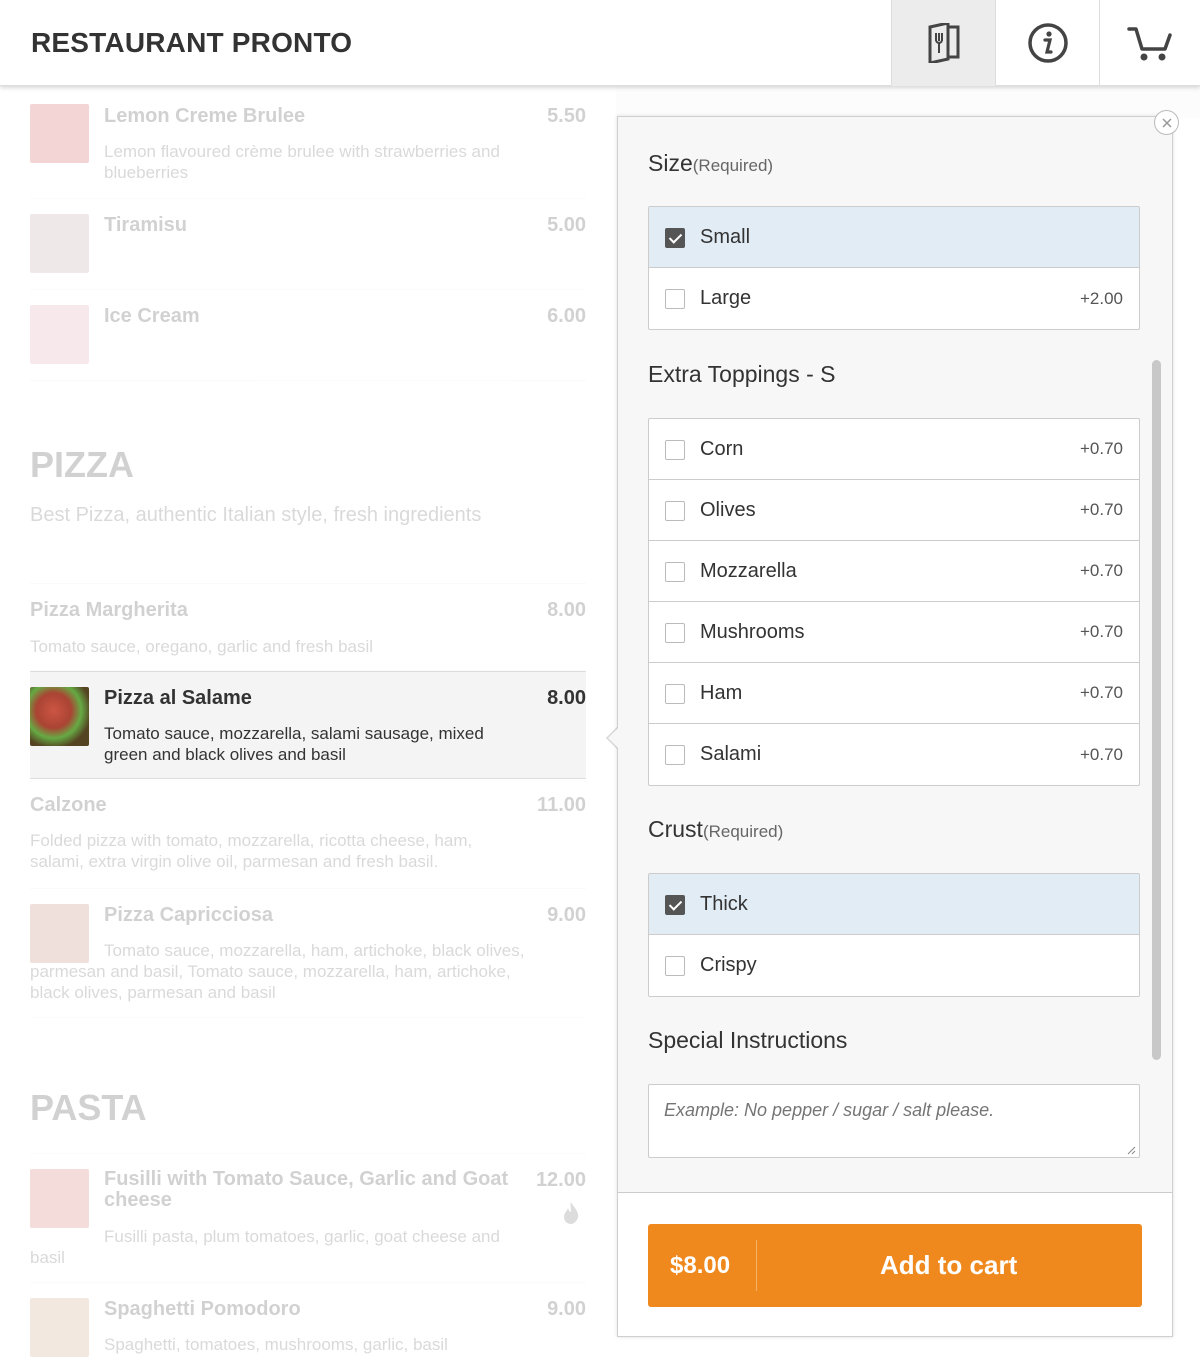 This screenshot has height=1365, width=1200. What do you see at coordinates (571, 1213) in the screenshot?
I see `spicy-flame-icon` at bounding box center [571, 1213].